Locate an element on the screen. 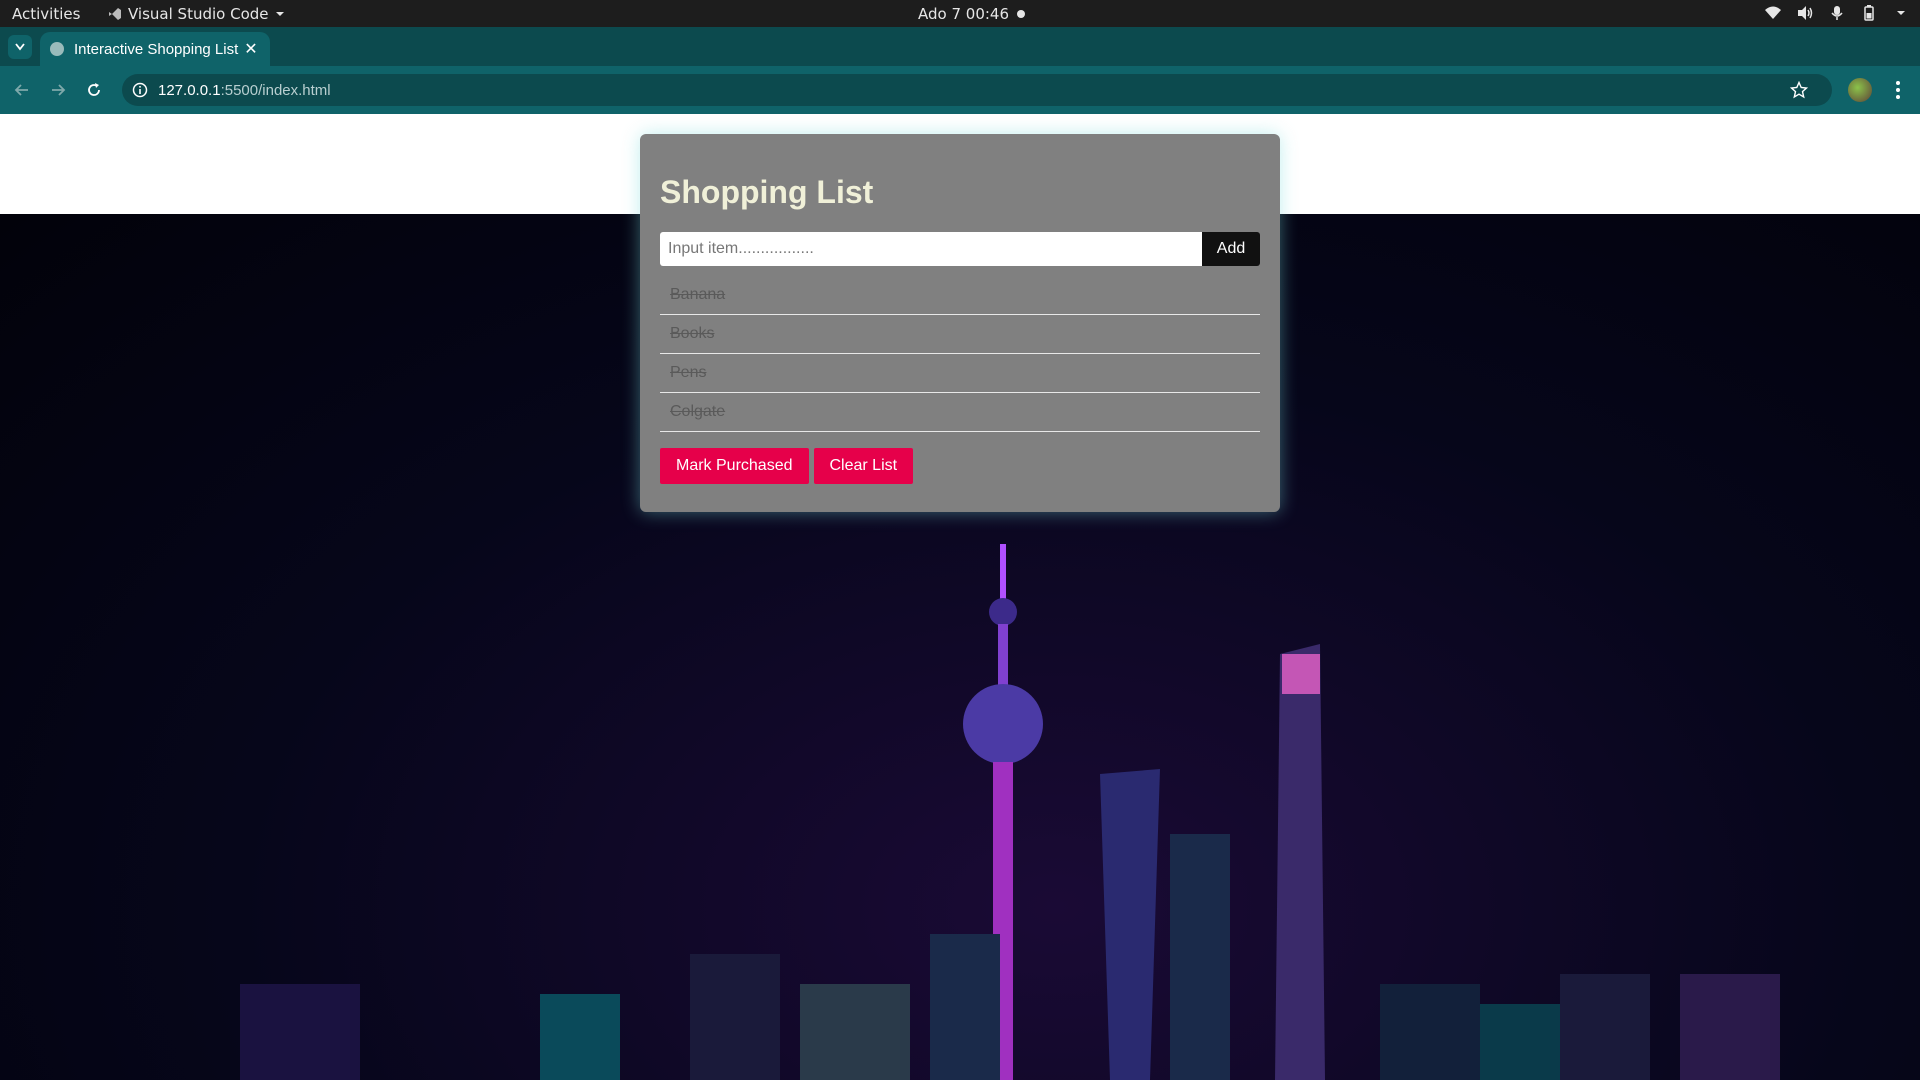  bookmark-star-icon is located at coordinates (1799, 90).